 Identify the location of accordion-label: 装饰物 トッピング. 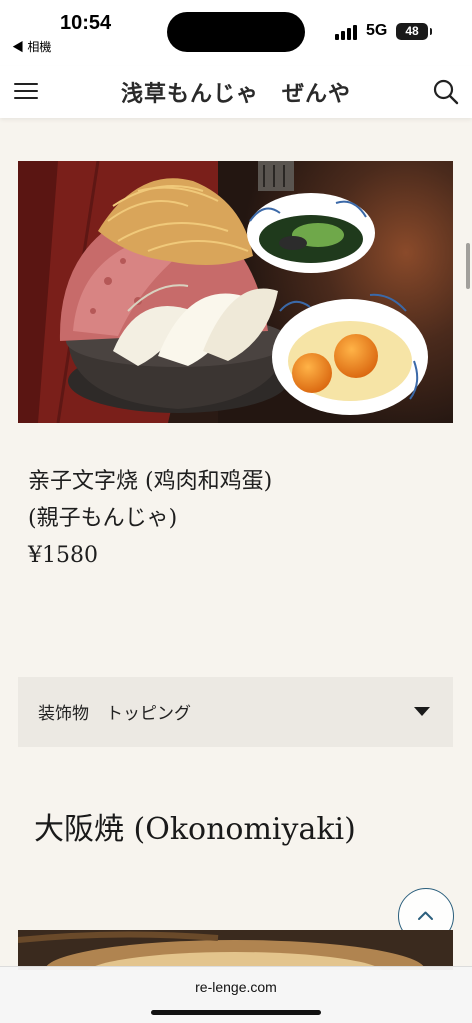
(114, 714).